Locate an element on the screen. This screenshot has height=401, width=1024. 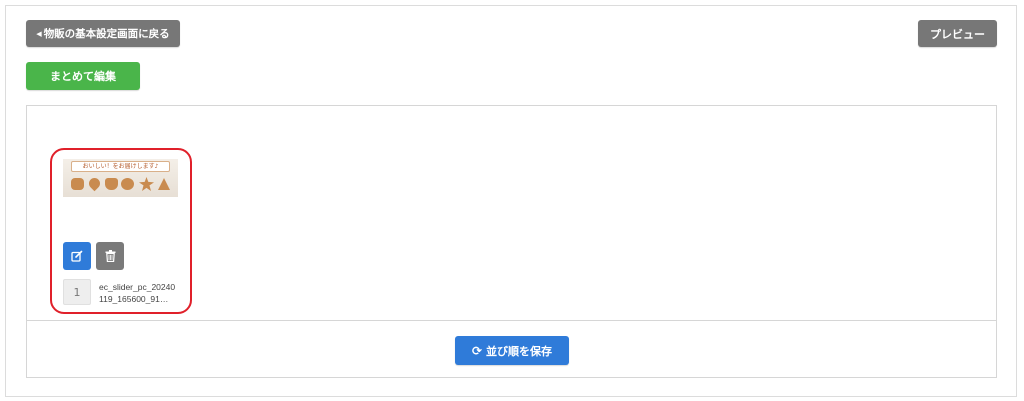
edit-button is located at coordinates (77, 256).